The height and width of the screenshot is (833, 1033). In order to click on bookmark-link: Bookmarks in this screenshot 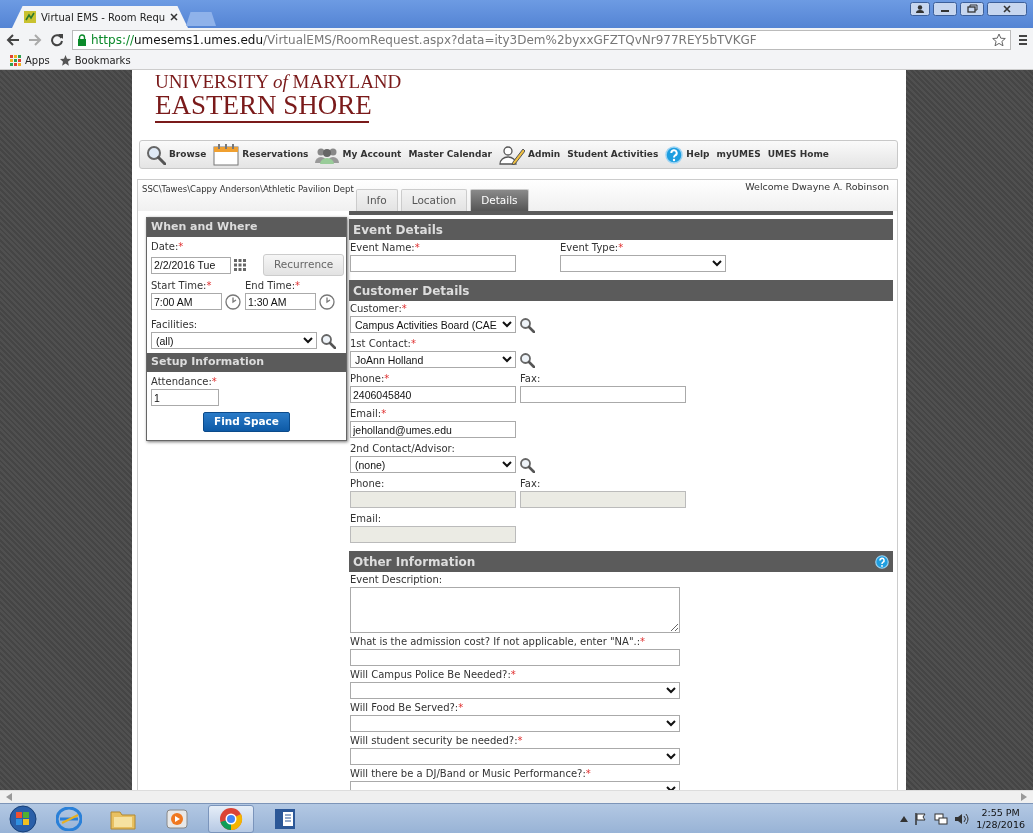, I will do `click(95, 60)`.